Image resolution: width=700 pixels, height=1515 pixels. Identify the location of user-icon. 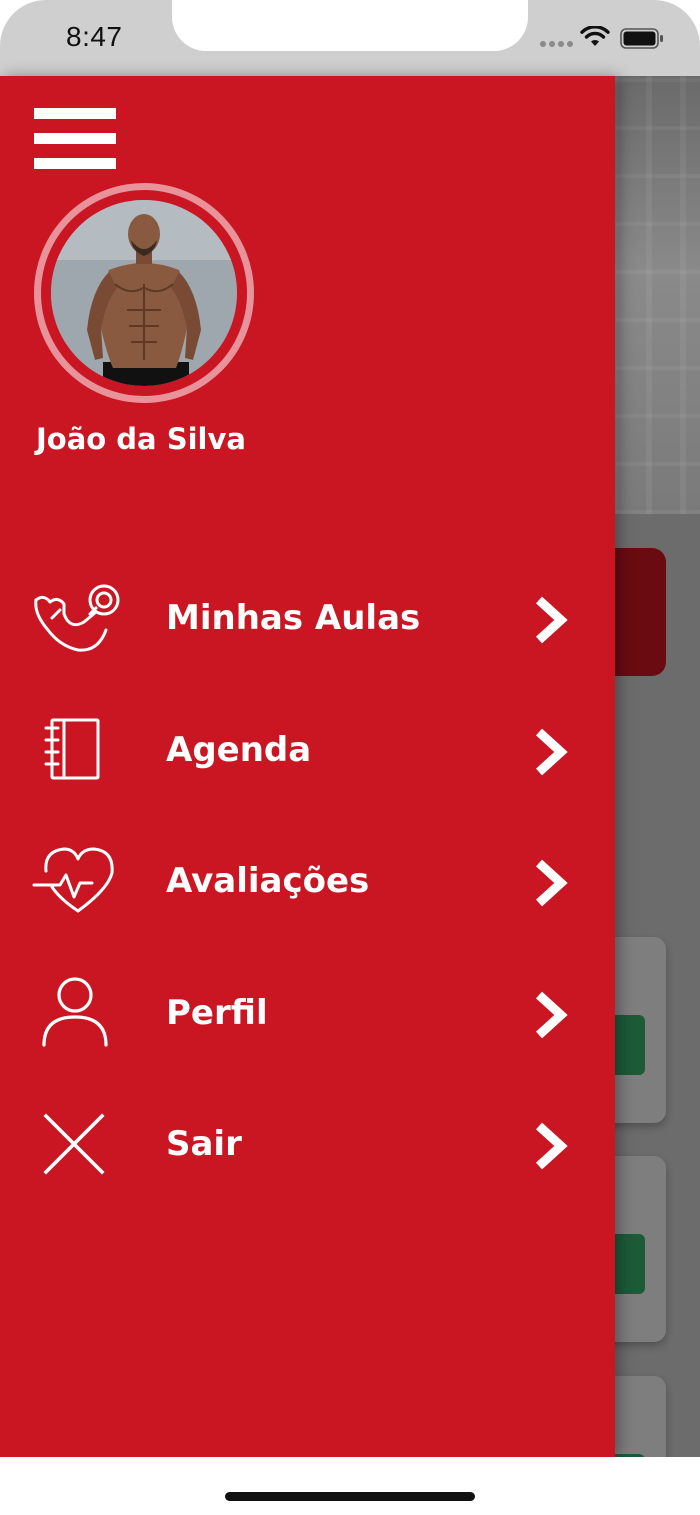
(75, 1014).